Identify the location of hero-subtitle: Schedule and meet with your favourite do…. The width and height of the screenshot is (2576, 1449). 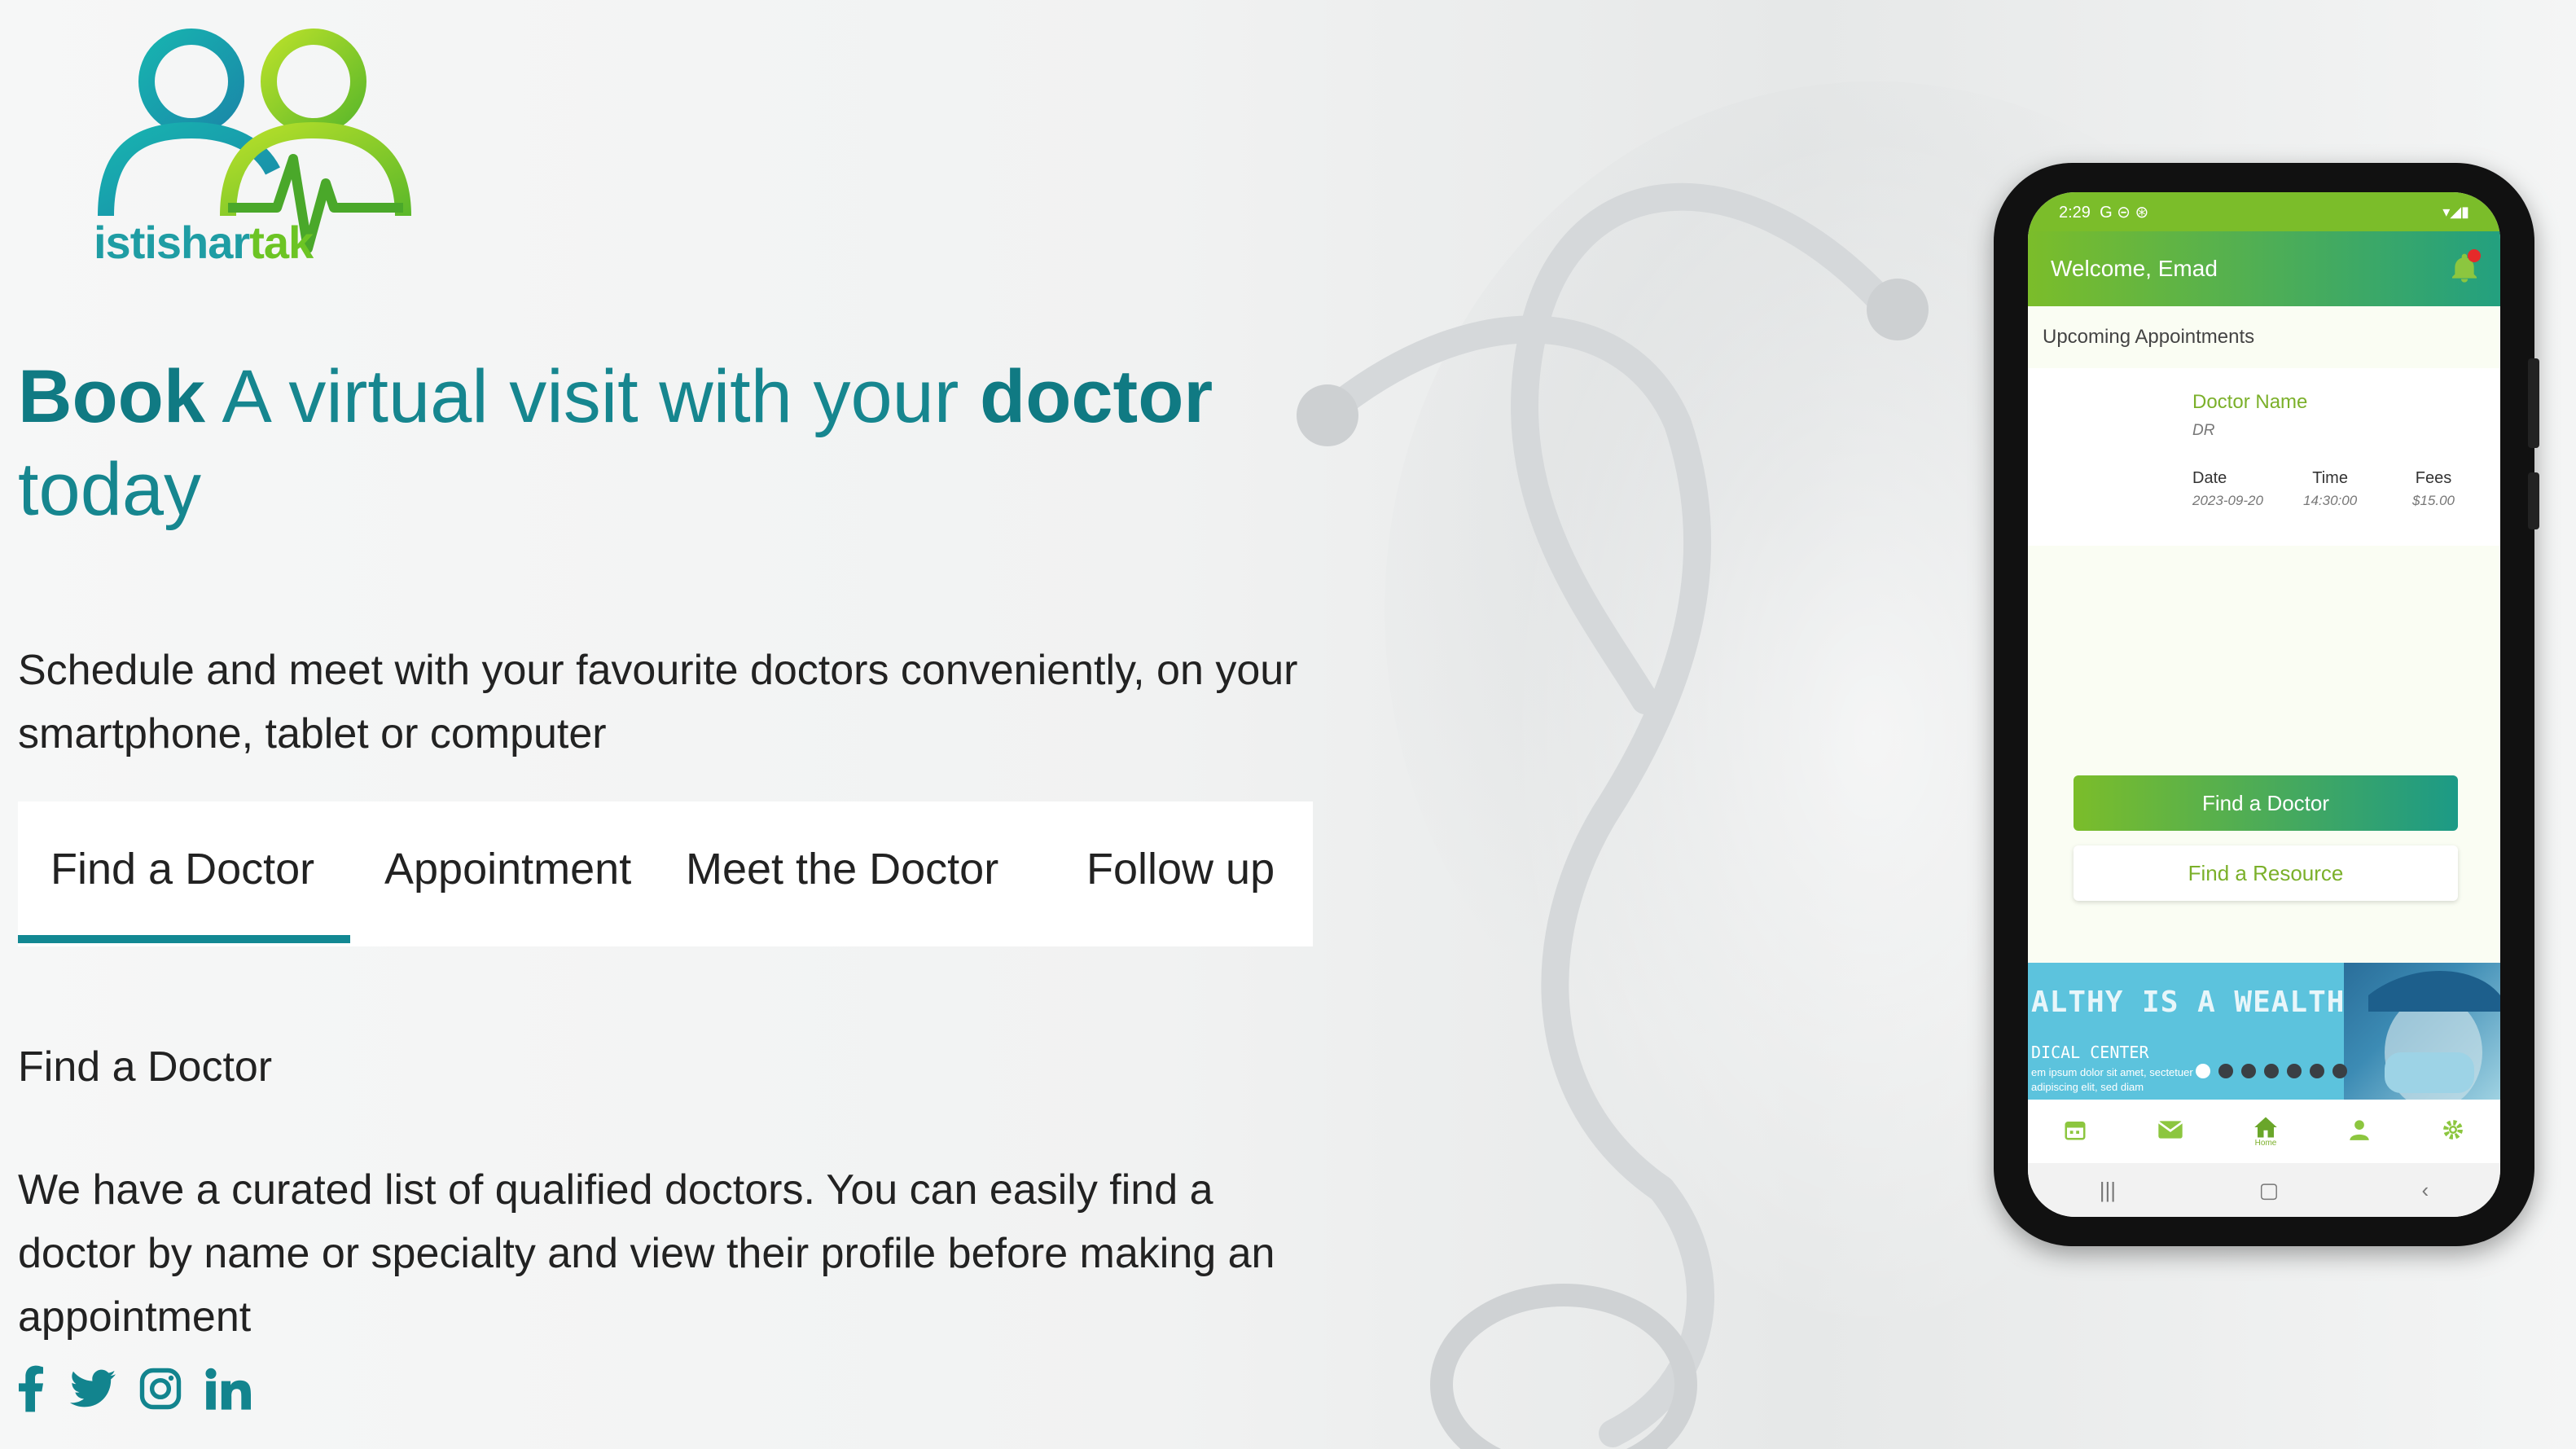
(658, 702).